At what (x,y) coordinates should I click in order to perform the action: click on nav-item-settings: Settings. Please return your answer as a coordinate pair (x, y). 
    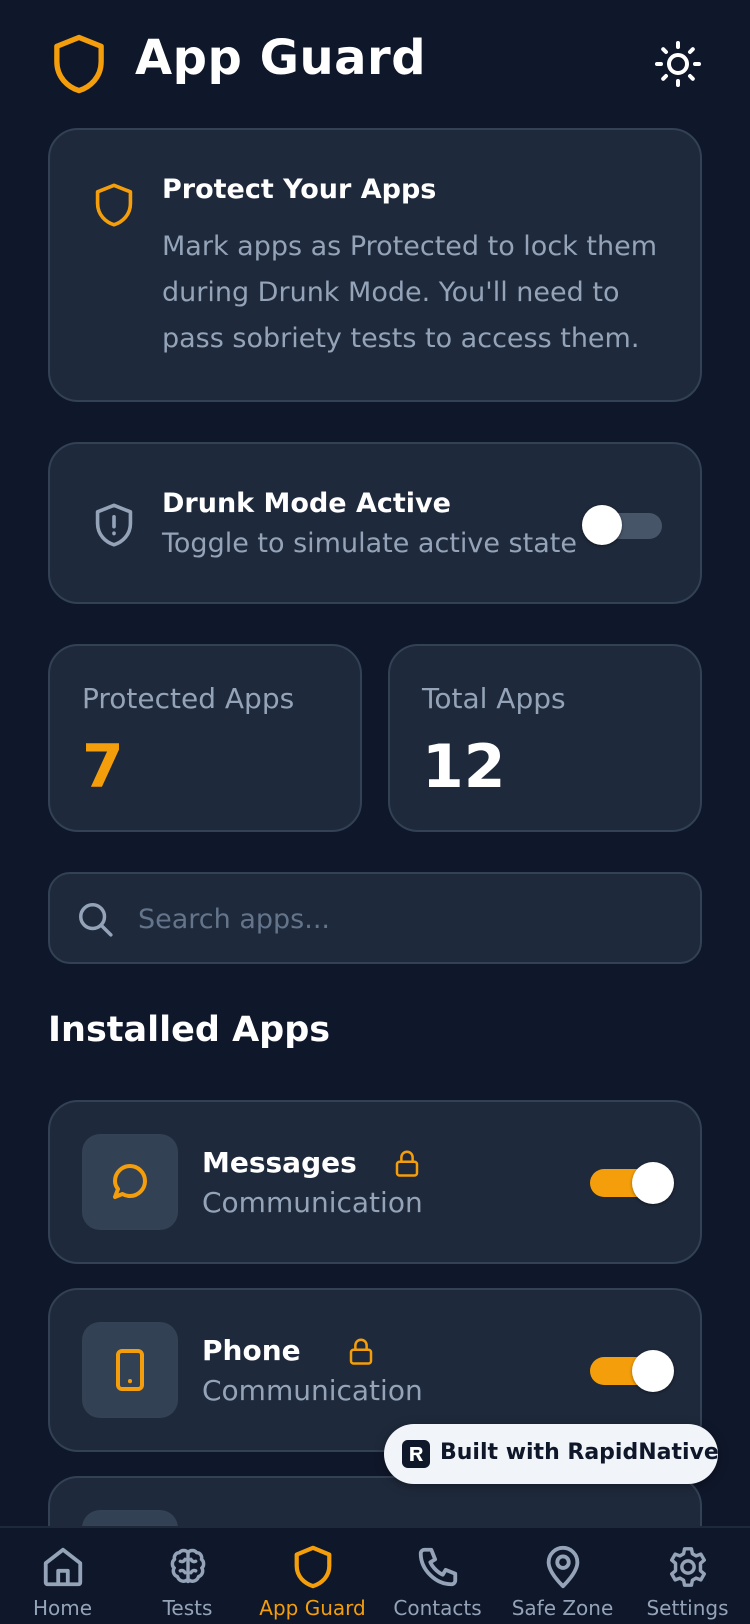
    Looking at the image, I should click on (687, 1576).